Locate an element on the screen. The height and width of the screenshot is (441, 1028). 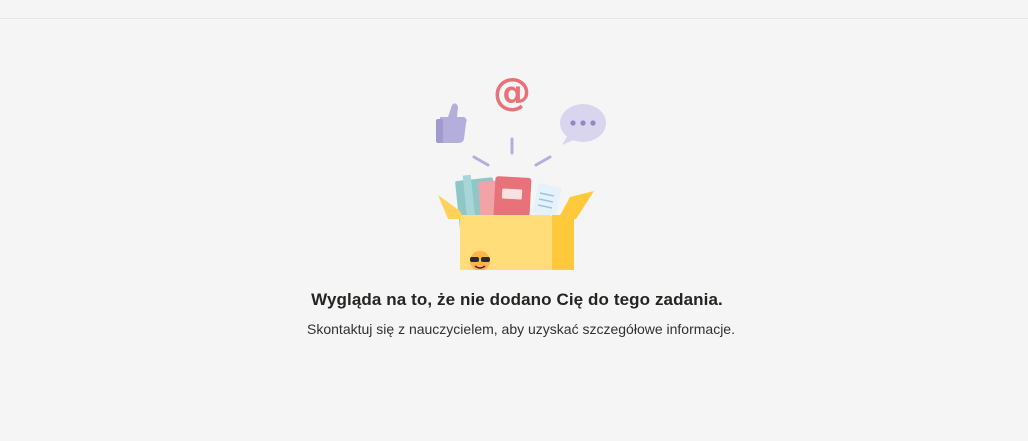
speech-bubble-icon is located at coordinates (583, 124).